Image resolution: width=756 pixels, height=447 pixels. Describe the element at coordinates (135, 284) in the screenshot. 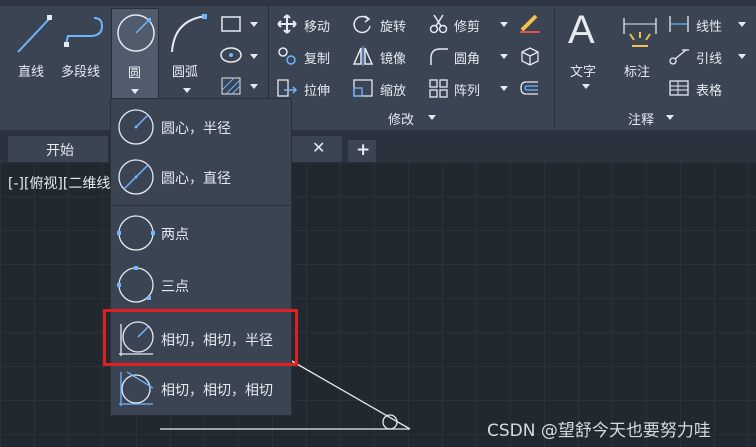

I see `circle-3point-icon` at that location.